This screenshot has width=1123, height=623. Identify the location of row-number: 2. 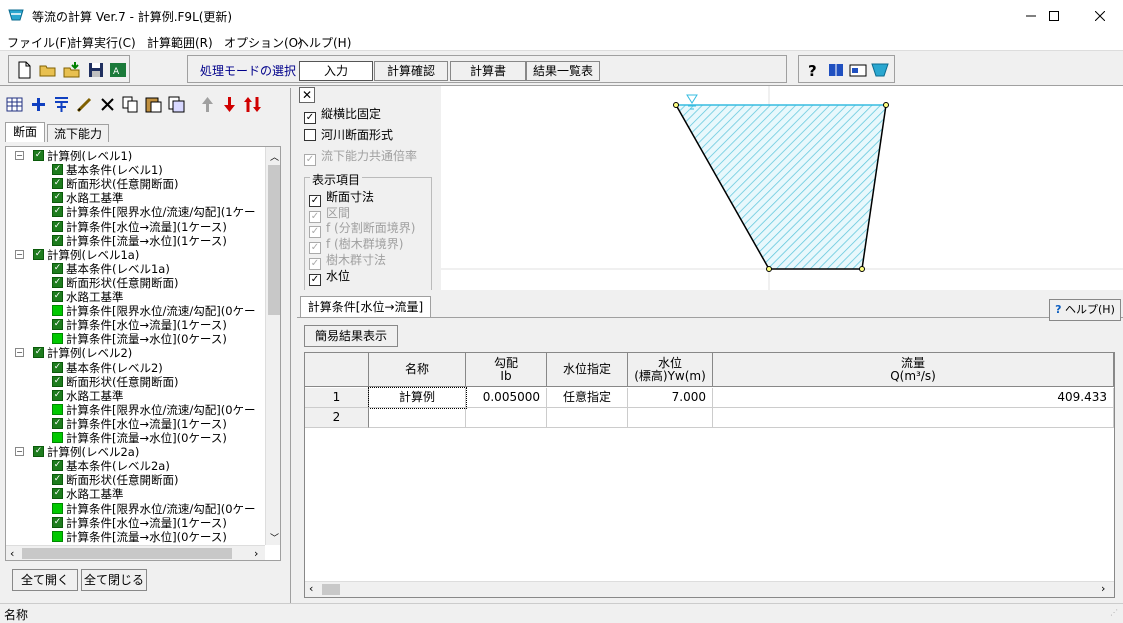
(337, 418).